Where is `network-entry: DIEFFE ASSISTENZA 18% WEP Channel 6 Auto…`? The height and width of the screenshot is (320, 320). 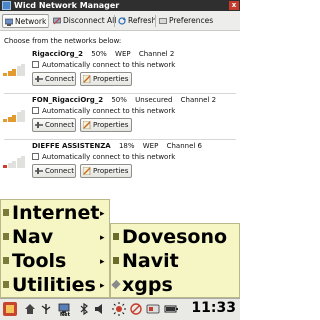 network-entry: DIEFFE ASSISTENZA 18% WEP Channel 6 Auto… is located at coordinates (120, 164).